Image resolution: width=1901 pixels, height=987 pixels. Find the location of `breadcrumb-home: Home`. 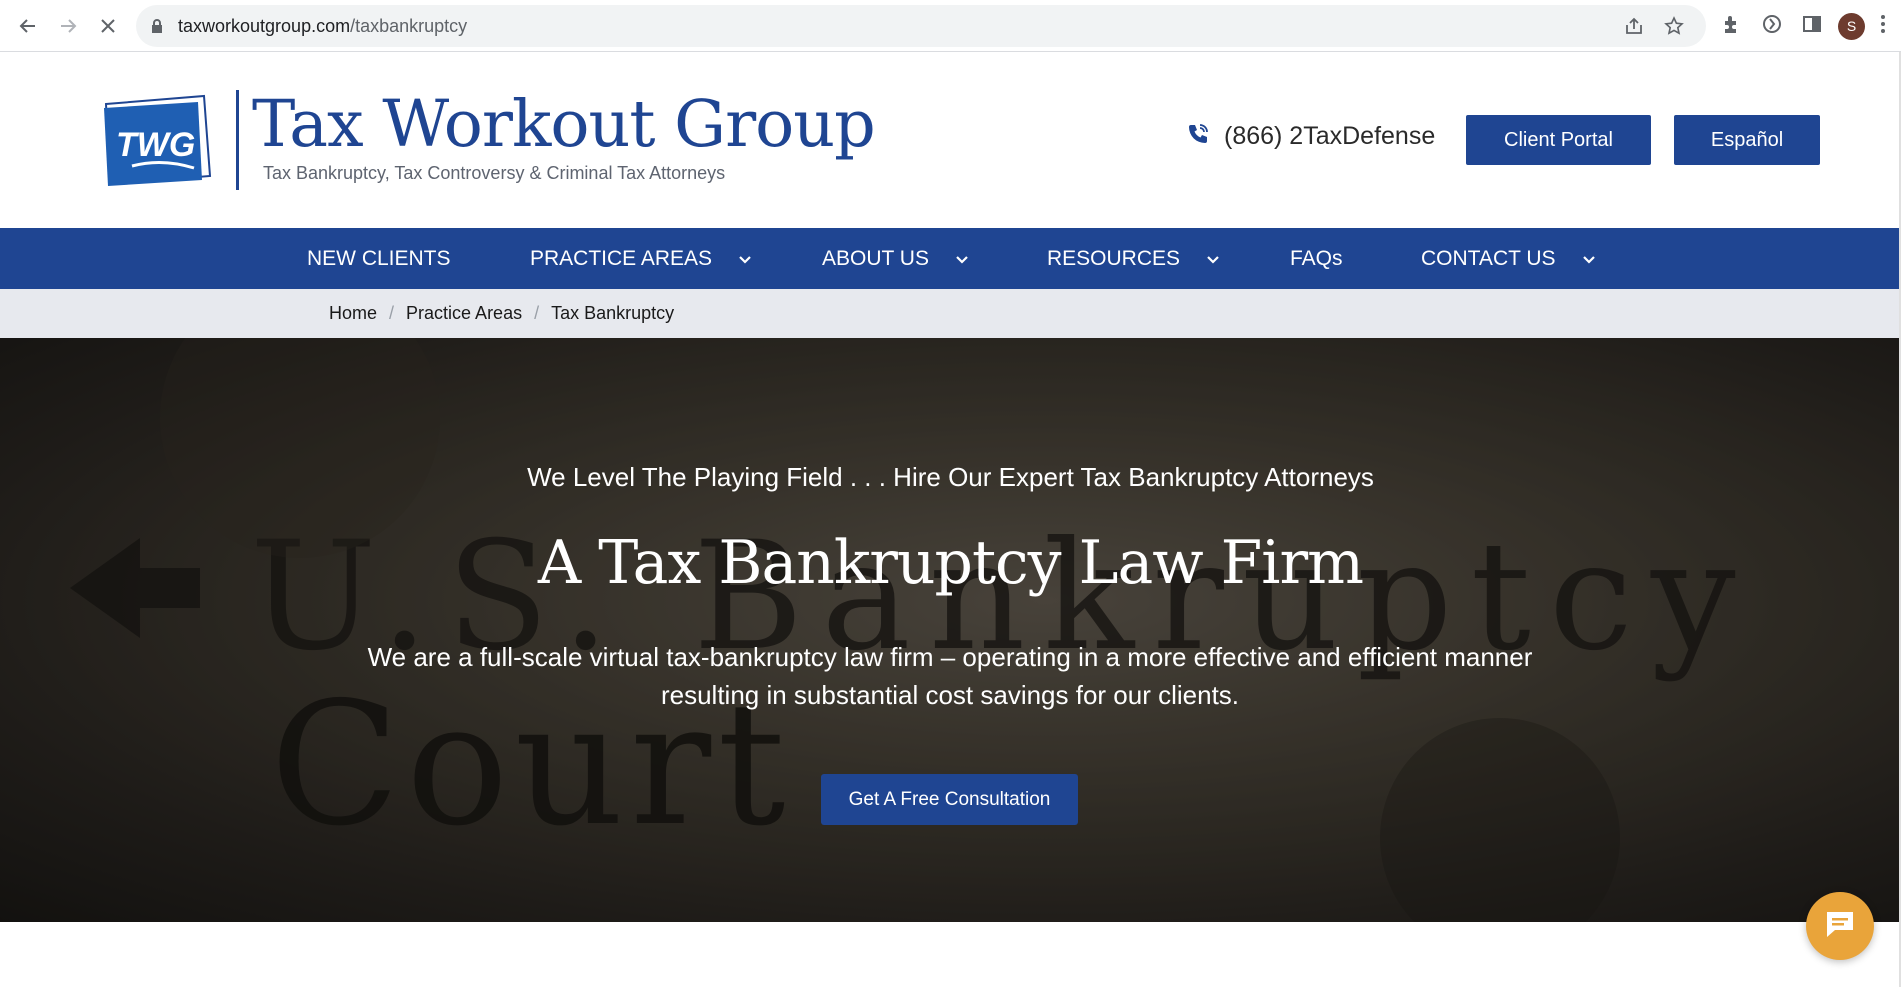

breadcrumb-home: Home is located at coordinates (353, 313).